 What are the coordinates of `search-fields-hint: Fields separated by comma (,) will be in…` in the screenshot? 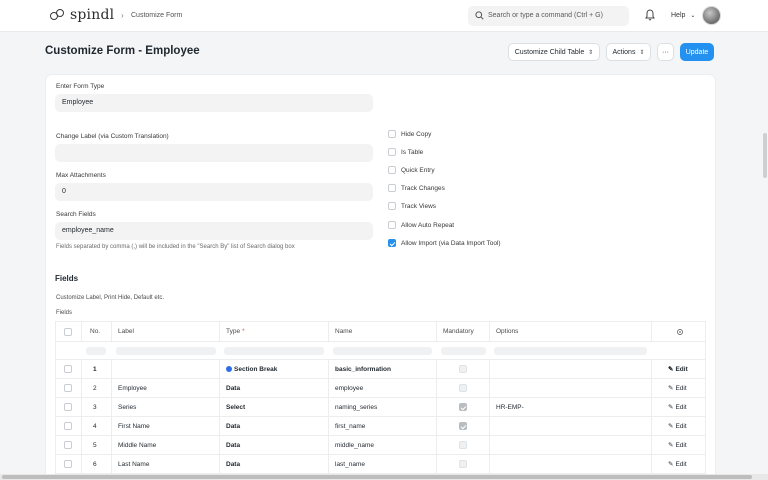 It's located at (175, 247).